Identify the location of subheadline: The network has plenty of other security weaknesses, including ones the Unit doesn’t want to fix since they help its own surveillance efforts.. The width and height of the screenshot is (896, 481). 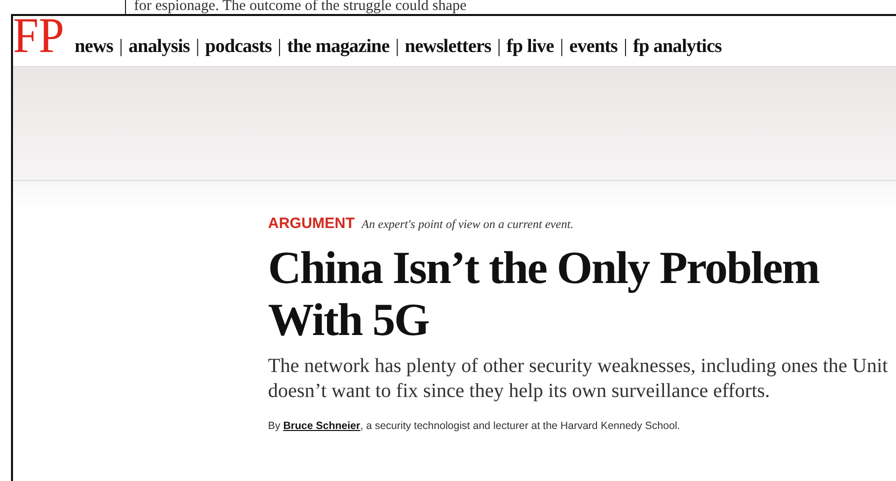
(578, 379).